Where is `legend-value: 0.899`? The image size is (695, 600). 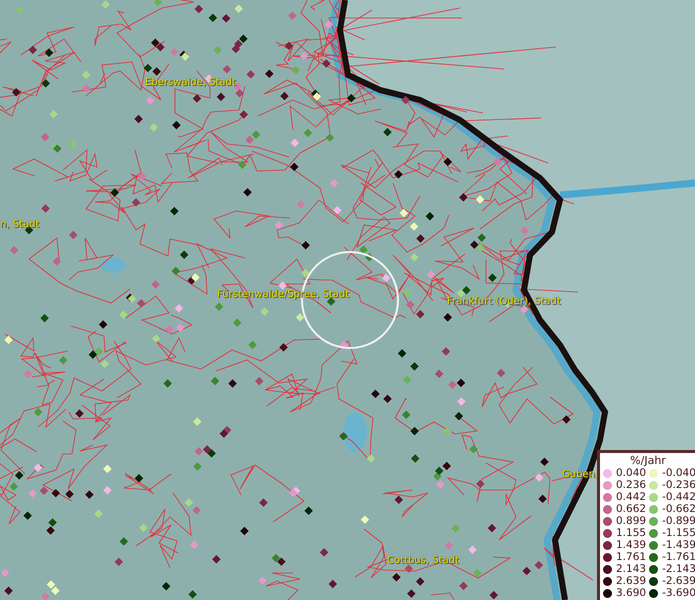
legend-value: 0.899 is located at coordinates (631, 521).